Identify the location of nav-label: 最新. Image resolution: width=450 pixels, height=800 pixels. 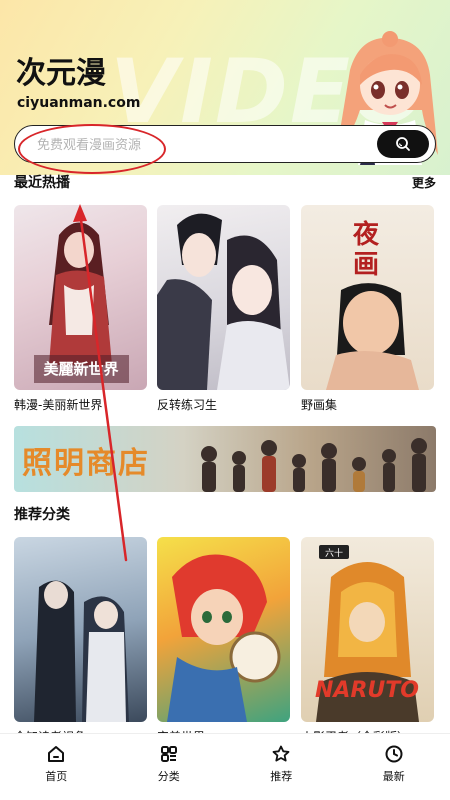
(393, 776).